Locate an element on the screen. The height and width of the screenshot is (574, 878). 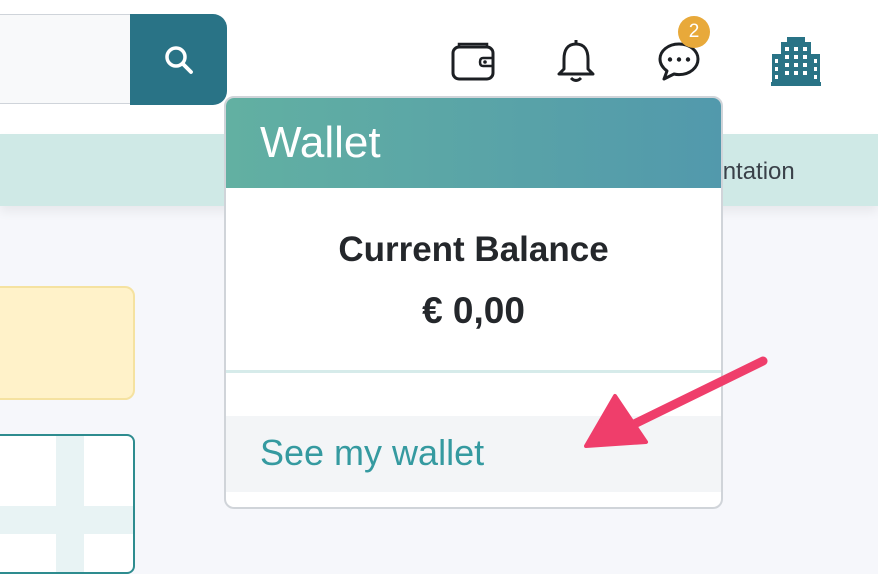
wallet-title: Wallet is located at coordinates (320, 142).